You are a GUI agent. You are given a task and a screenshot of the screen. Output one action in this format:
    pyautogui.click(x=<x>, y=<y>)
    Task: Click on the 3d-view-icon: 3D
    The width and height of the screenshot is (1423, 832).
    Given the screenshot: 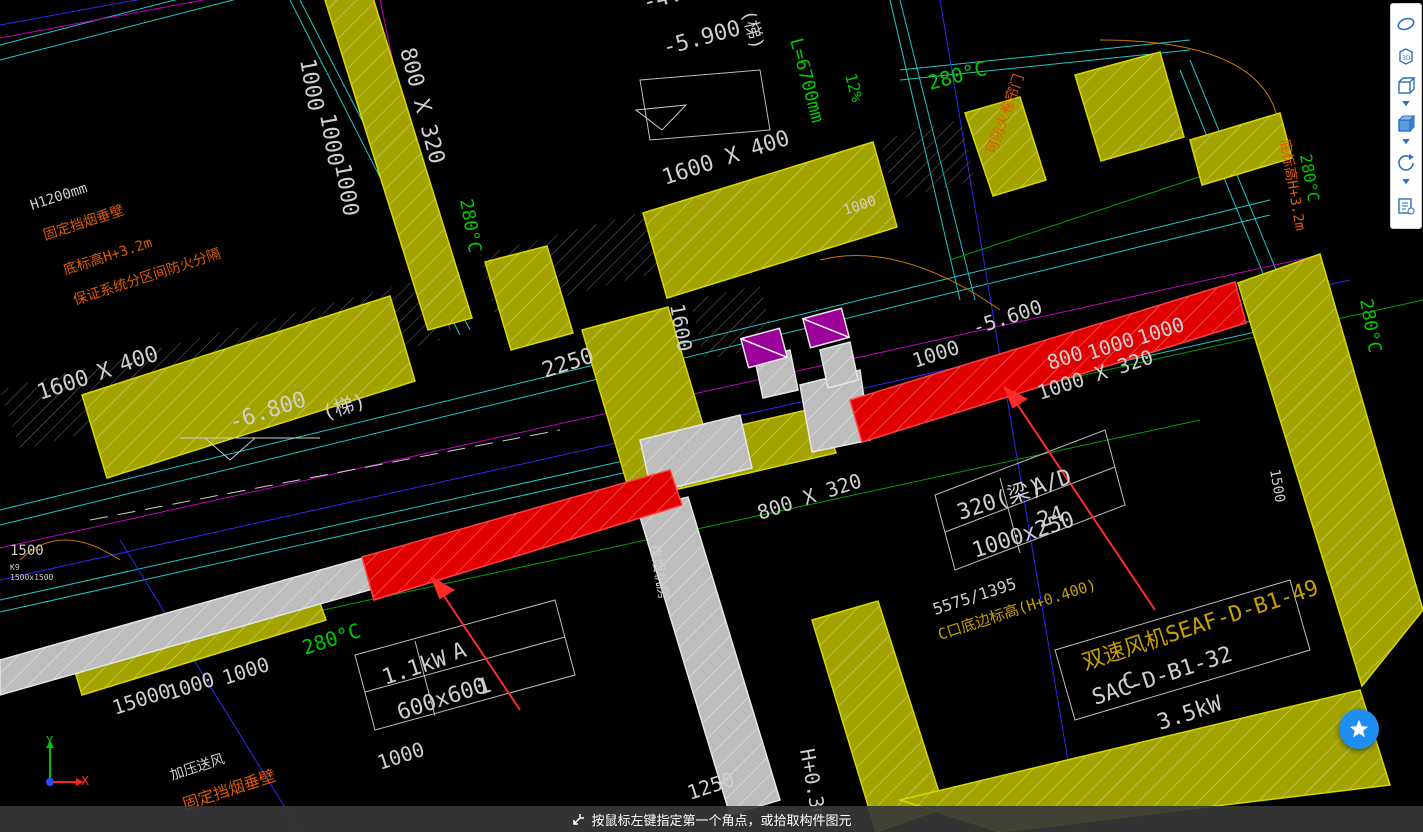 What is the action you would take?
    pyautogui.click(x=1406, y=56)
    